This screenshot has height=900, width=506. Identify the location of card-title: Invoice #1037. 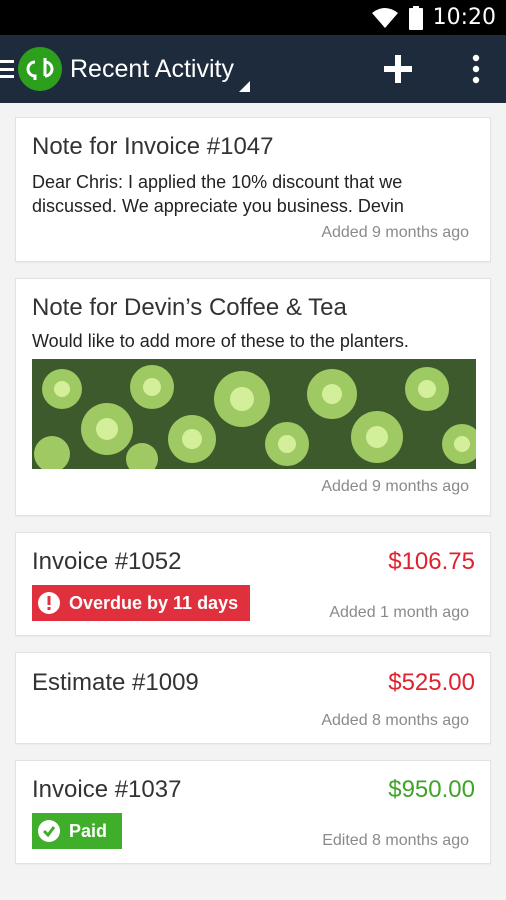
(107, 789).